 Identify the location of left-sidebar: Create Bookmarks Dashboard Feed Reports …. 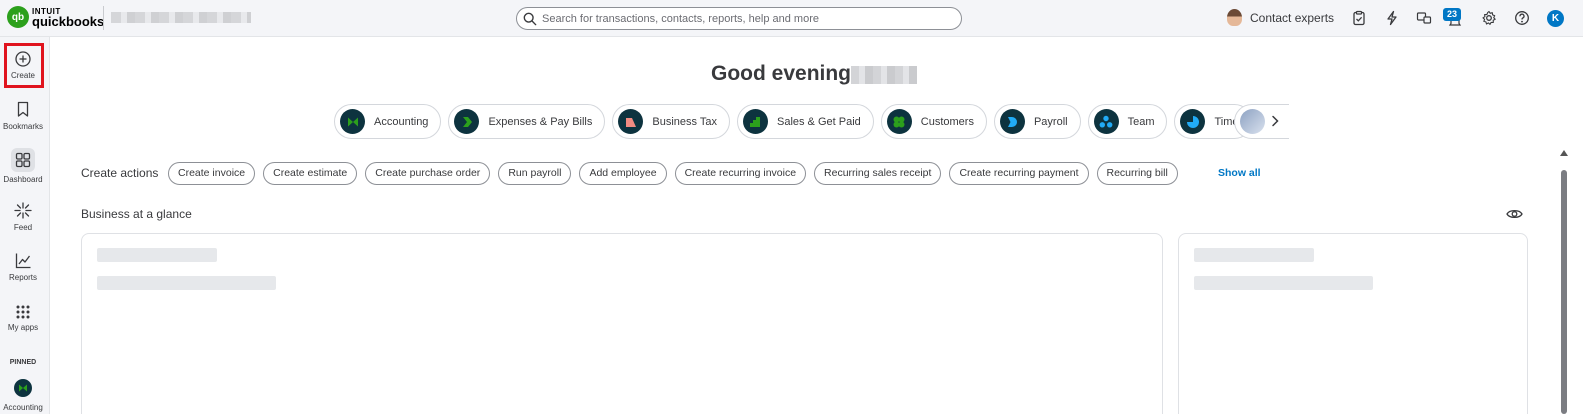
(25, 225).